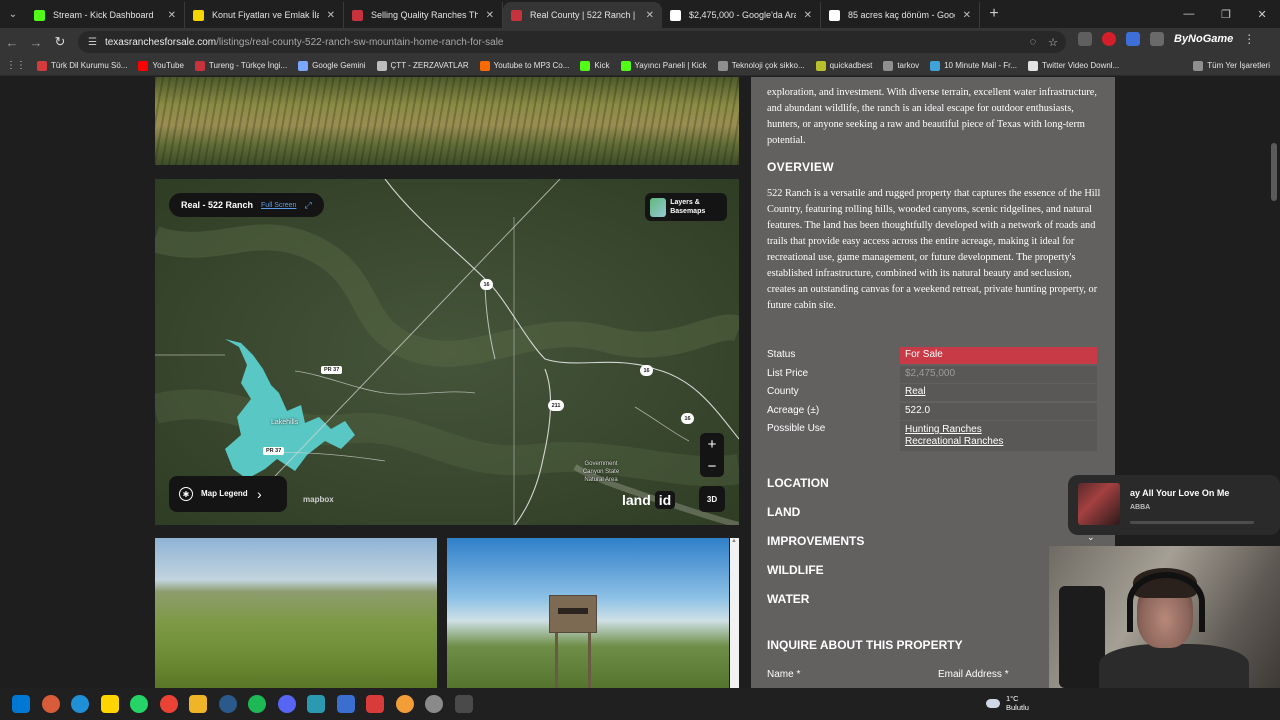 This screenshot has width=1280, height=720. Describe the element at coordinates (109, 704) in the screenshot. I see `notes-icon` at that location.